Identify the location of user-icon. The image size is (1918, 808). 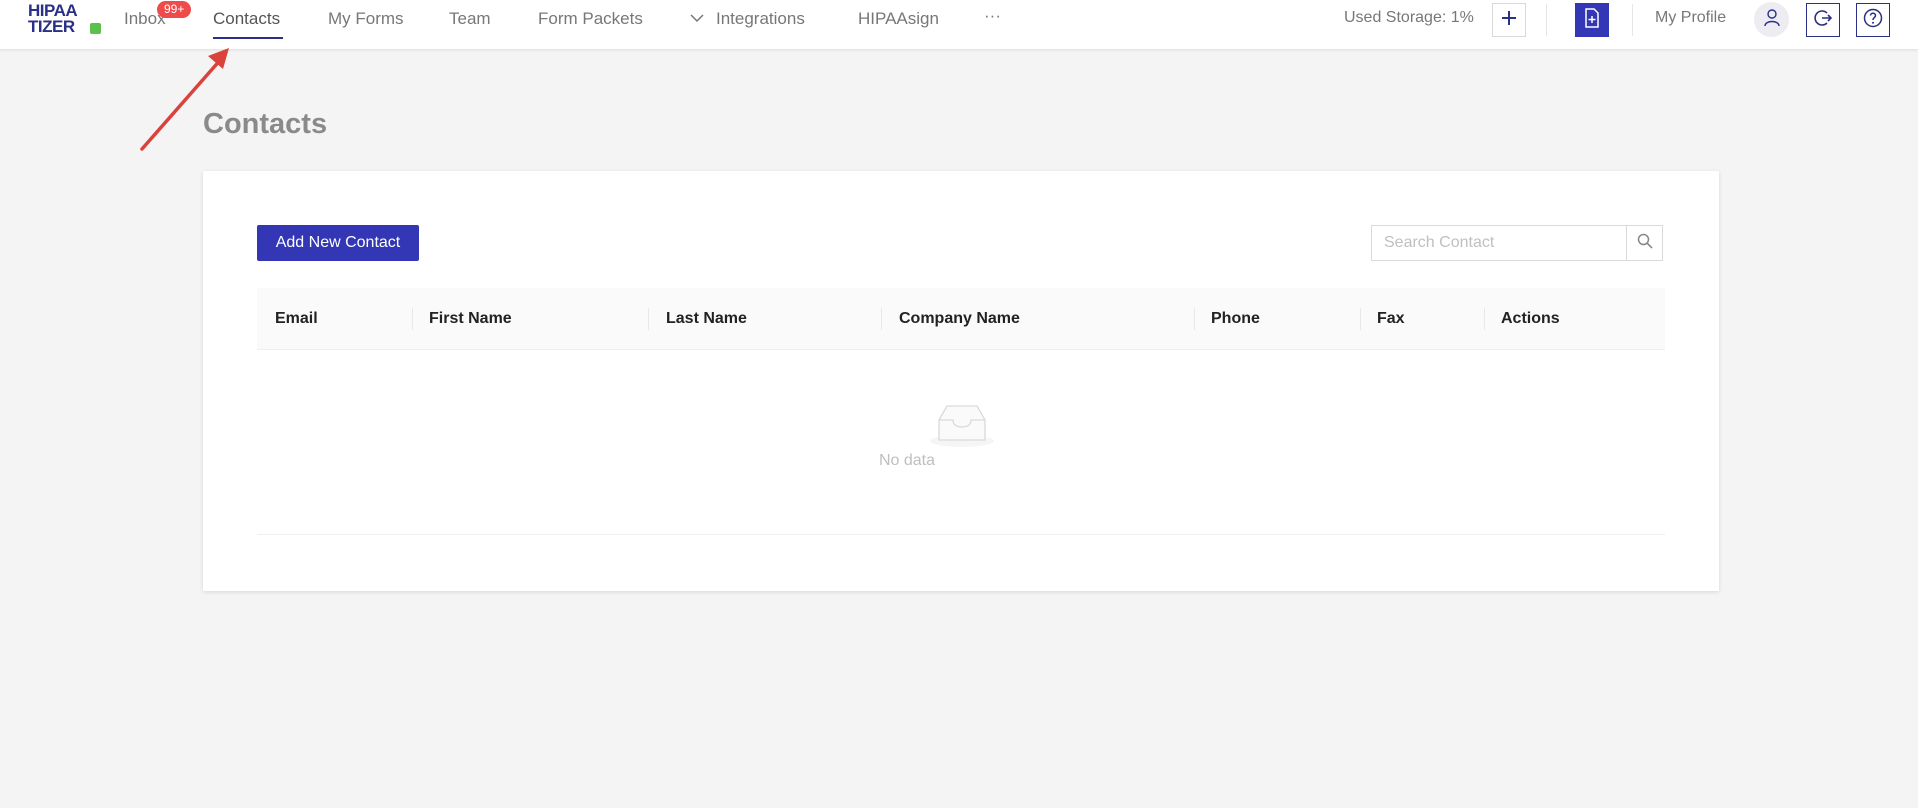
(1772, 19).